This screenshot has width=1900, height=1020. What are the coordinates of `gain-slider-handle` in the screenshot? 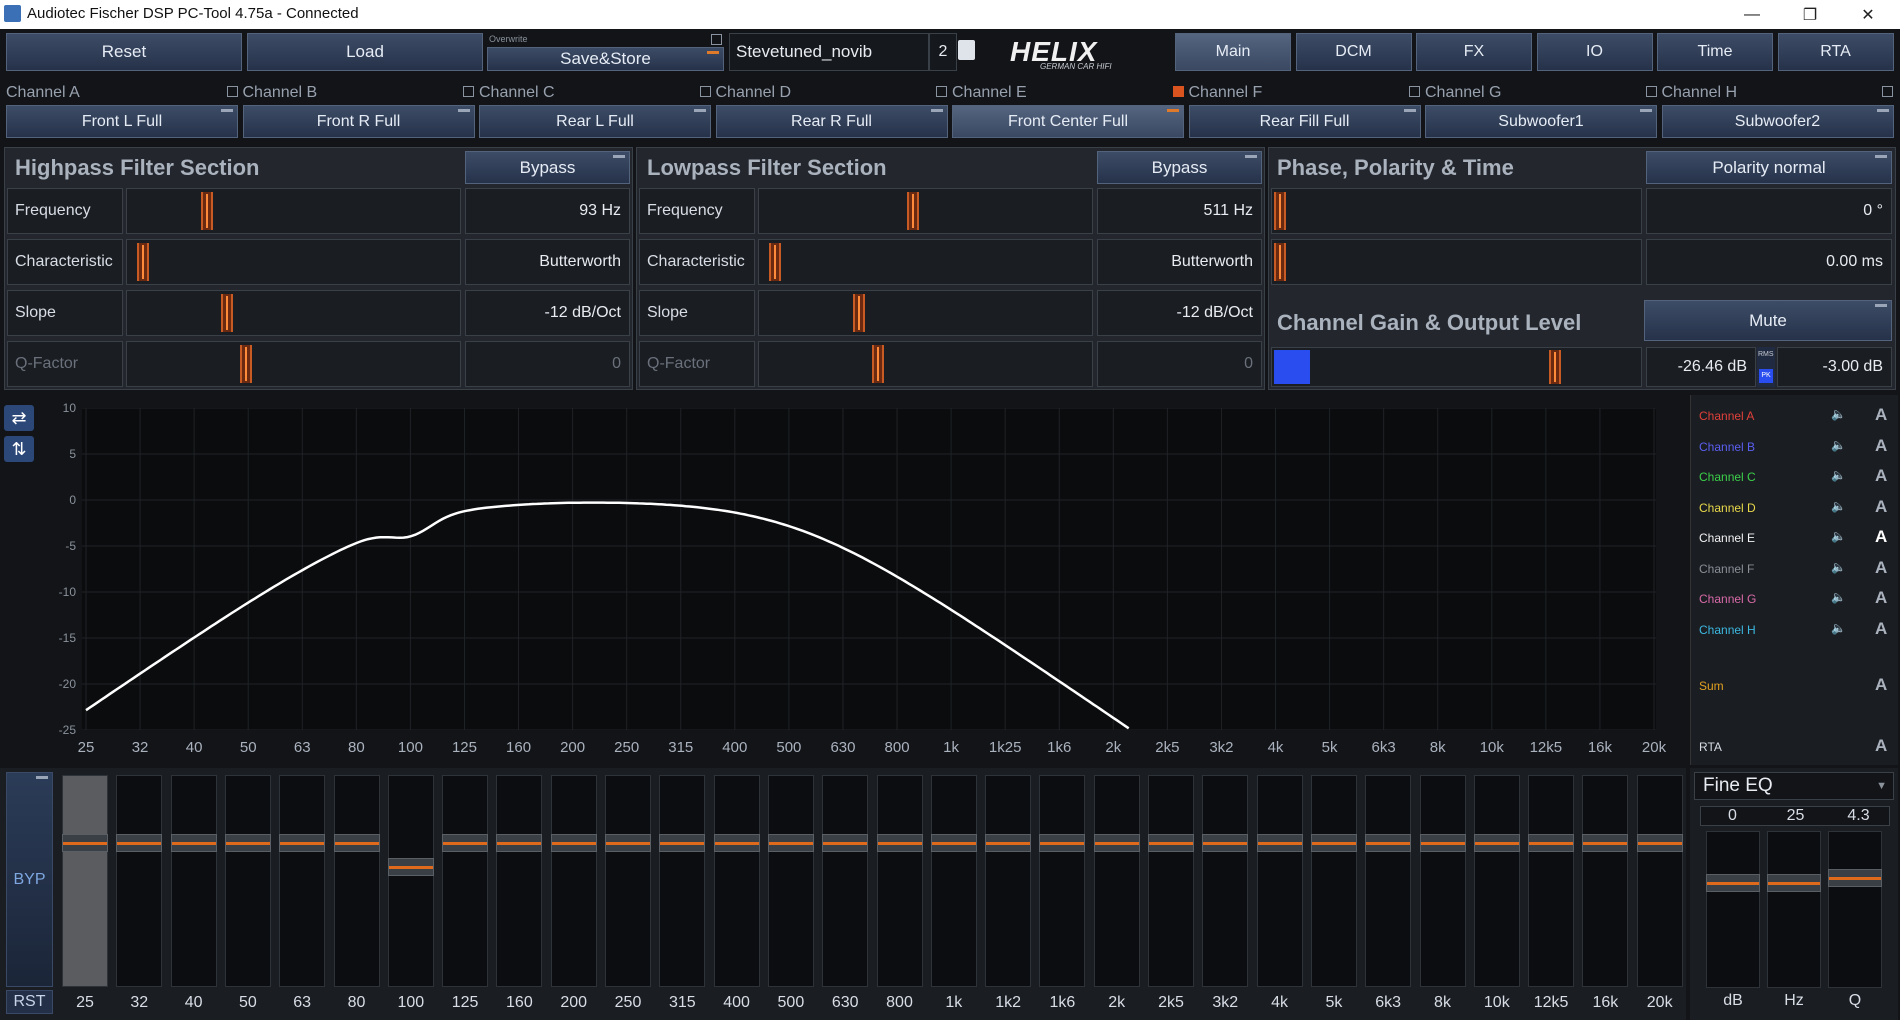 It's located at (1555, 367).